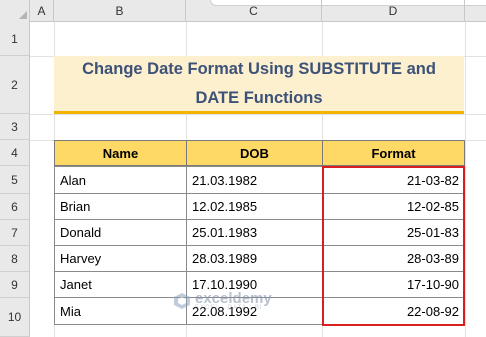  What do you see at coordinates (229, 308) in the screenshot?
I see `watermark-tagline: EXCEL · DATA · BI` at bounding box center [229, 308].